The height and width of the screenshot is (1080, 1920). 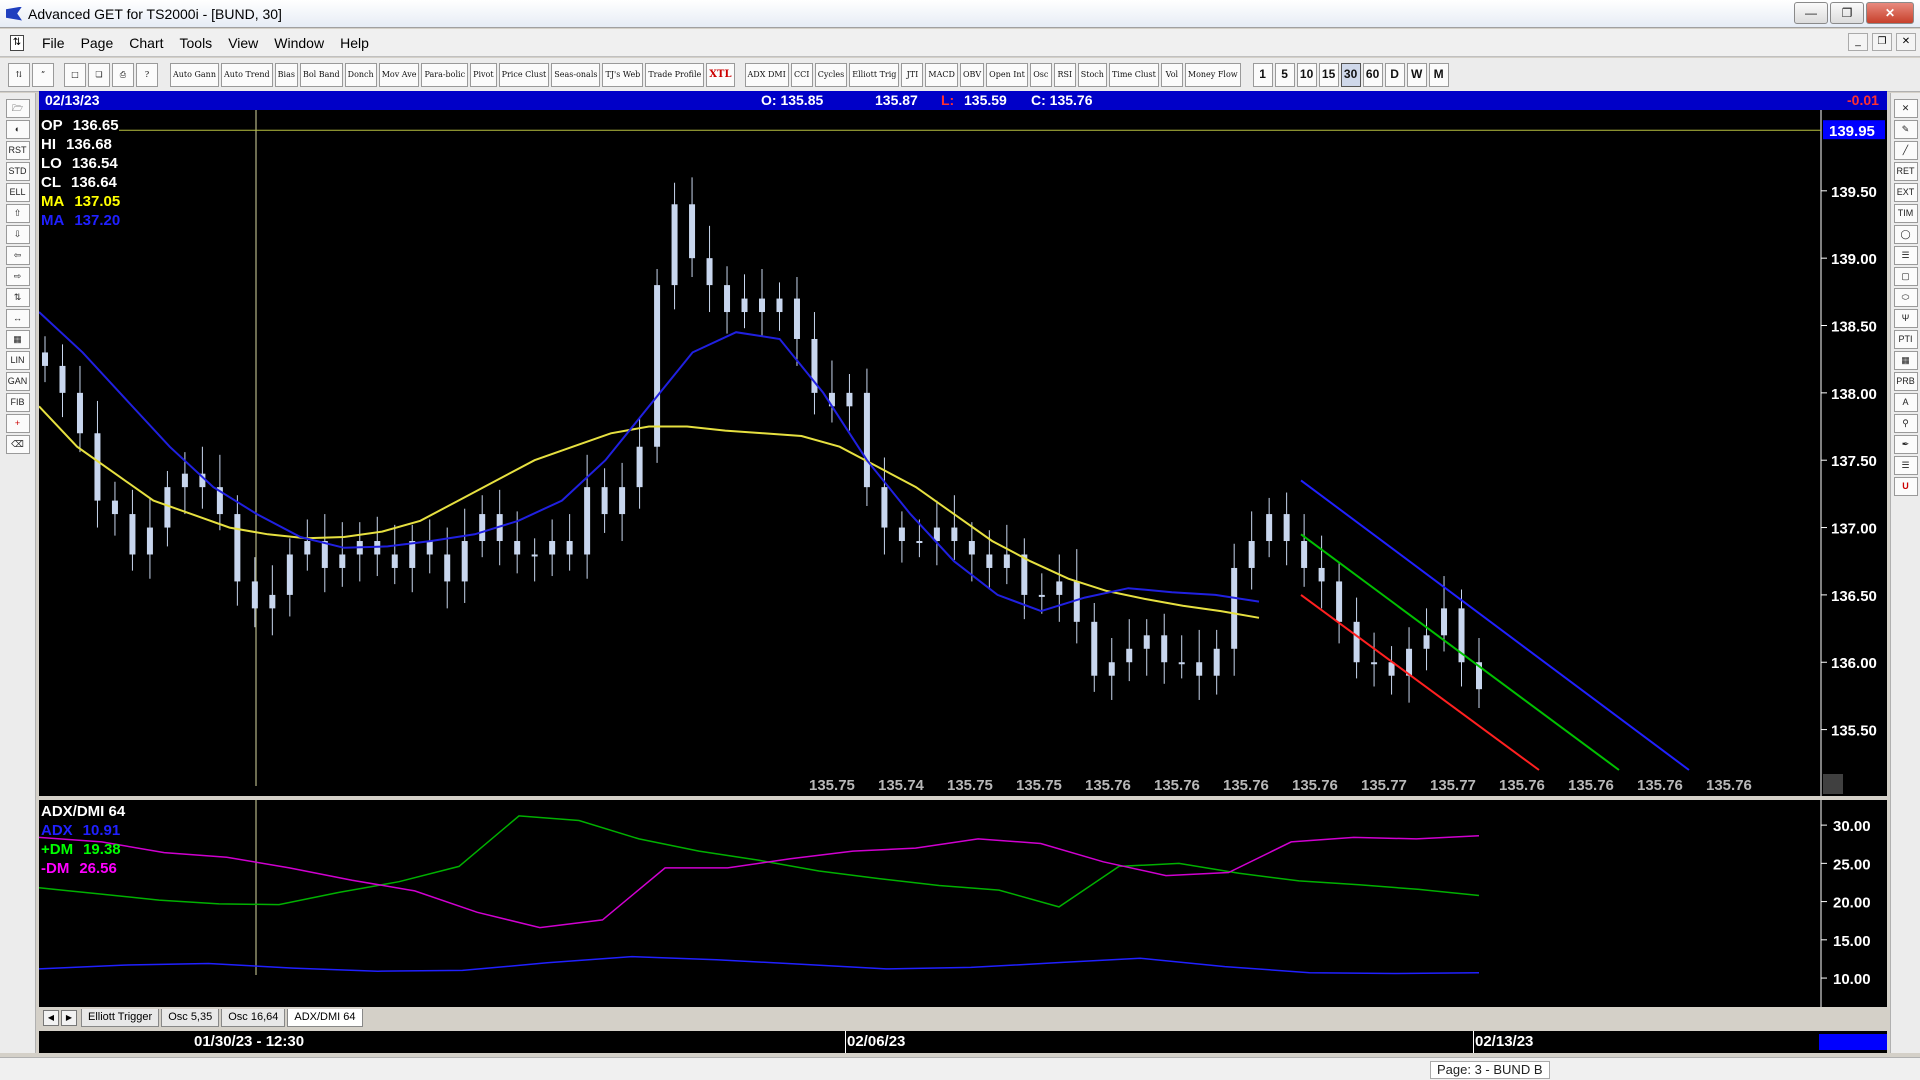 What do you see at coordinates (1064, 74) in the screenshot?
I see `study-button-rsi: RSI` at bounding box center [1064, 74].